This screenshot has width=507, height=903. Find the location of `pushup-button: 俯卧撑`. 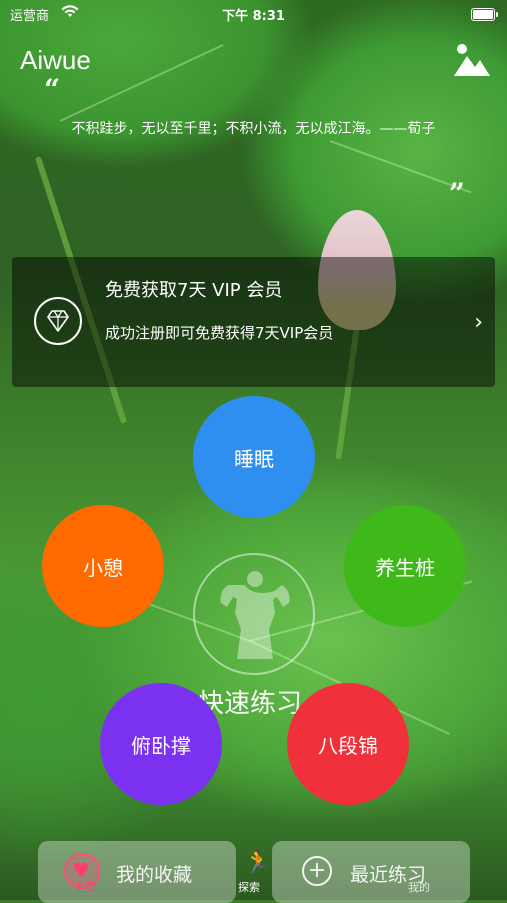

pushup-button: 俯卧撑 is located at coordinates (161, 744).